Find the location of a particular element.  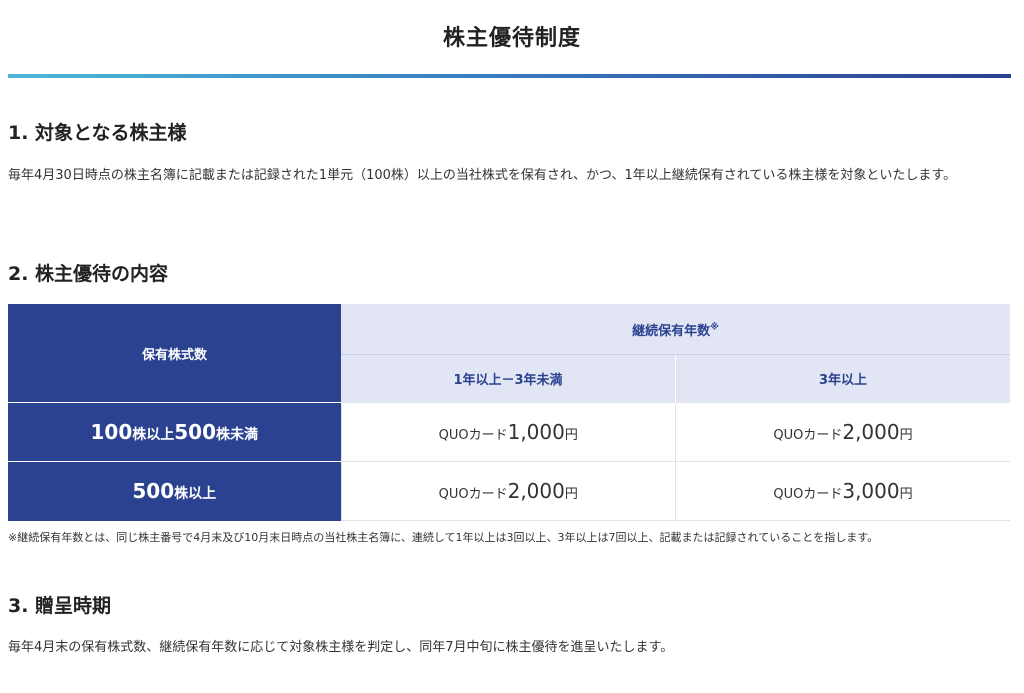

header-holding-years-label: 継続保有年数 is located at coordinates (671, 331).